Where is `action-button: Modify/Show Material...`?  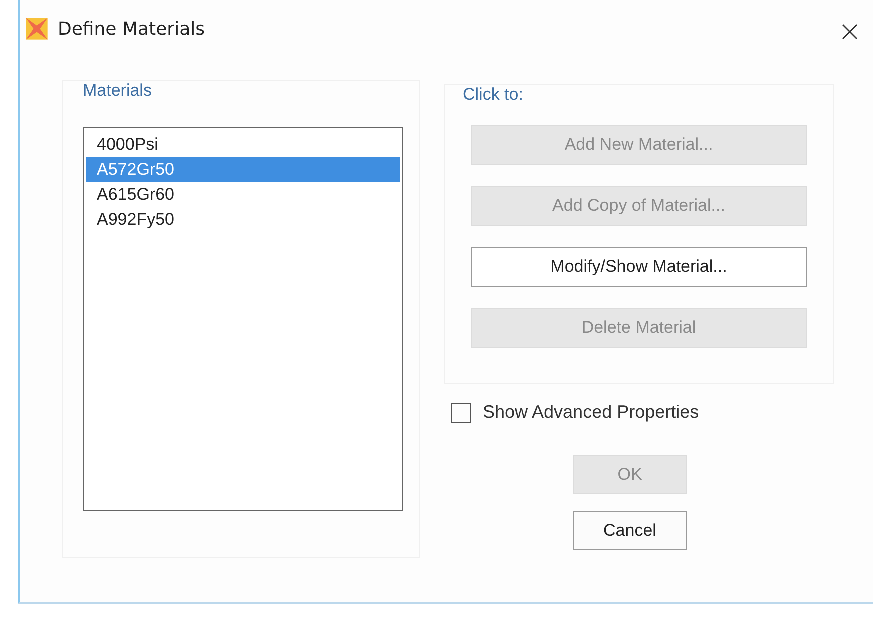 action-button: Modify/Show Material... is located at coordinates (639, 267).